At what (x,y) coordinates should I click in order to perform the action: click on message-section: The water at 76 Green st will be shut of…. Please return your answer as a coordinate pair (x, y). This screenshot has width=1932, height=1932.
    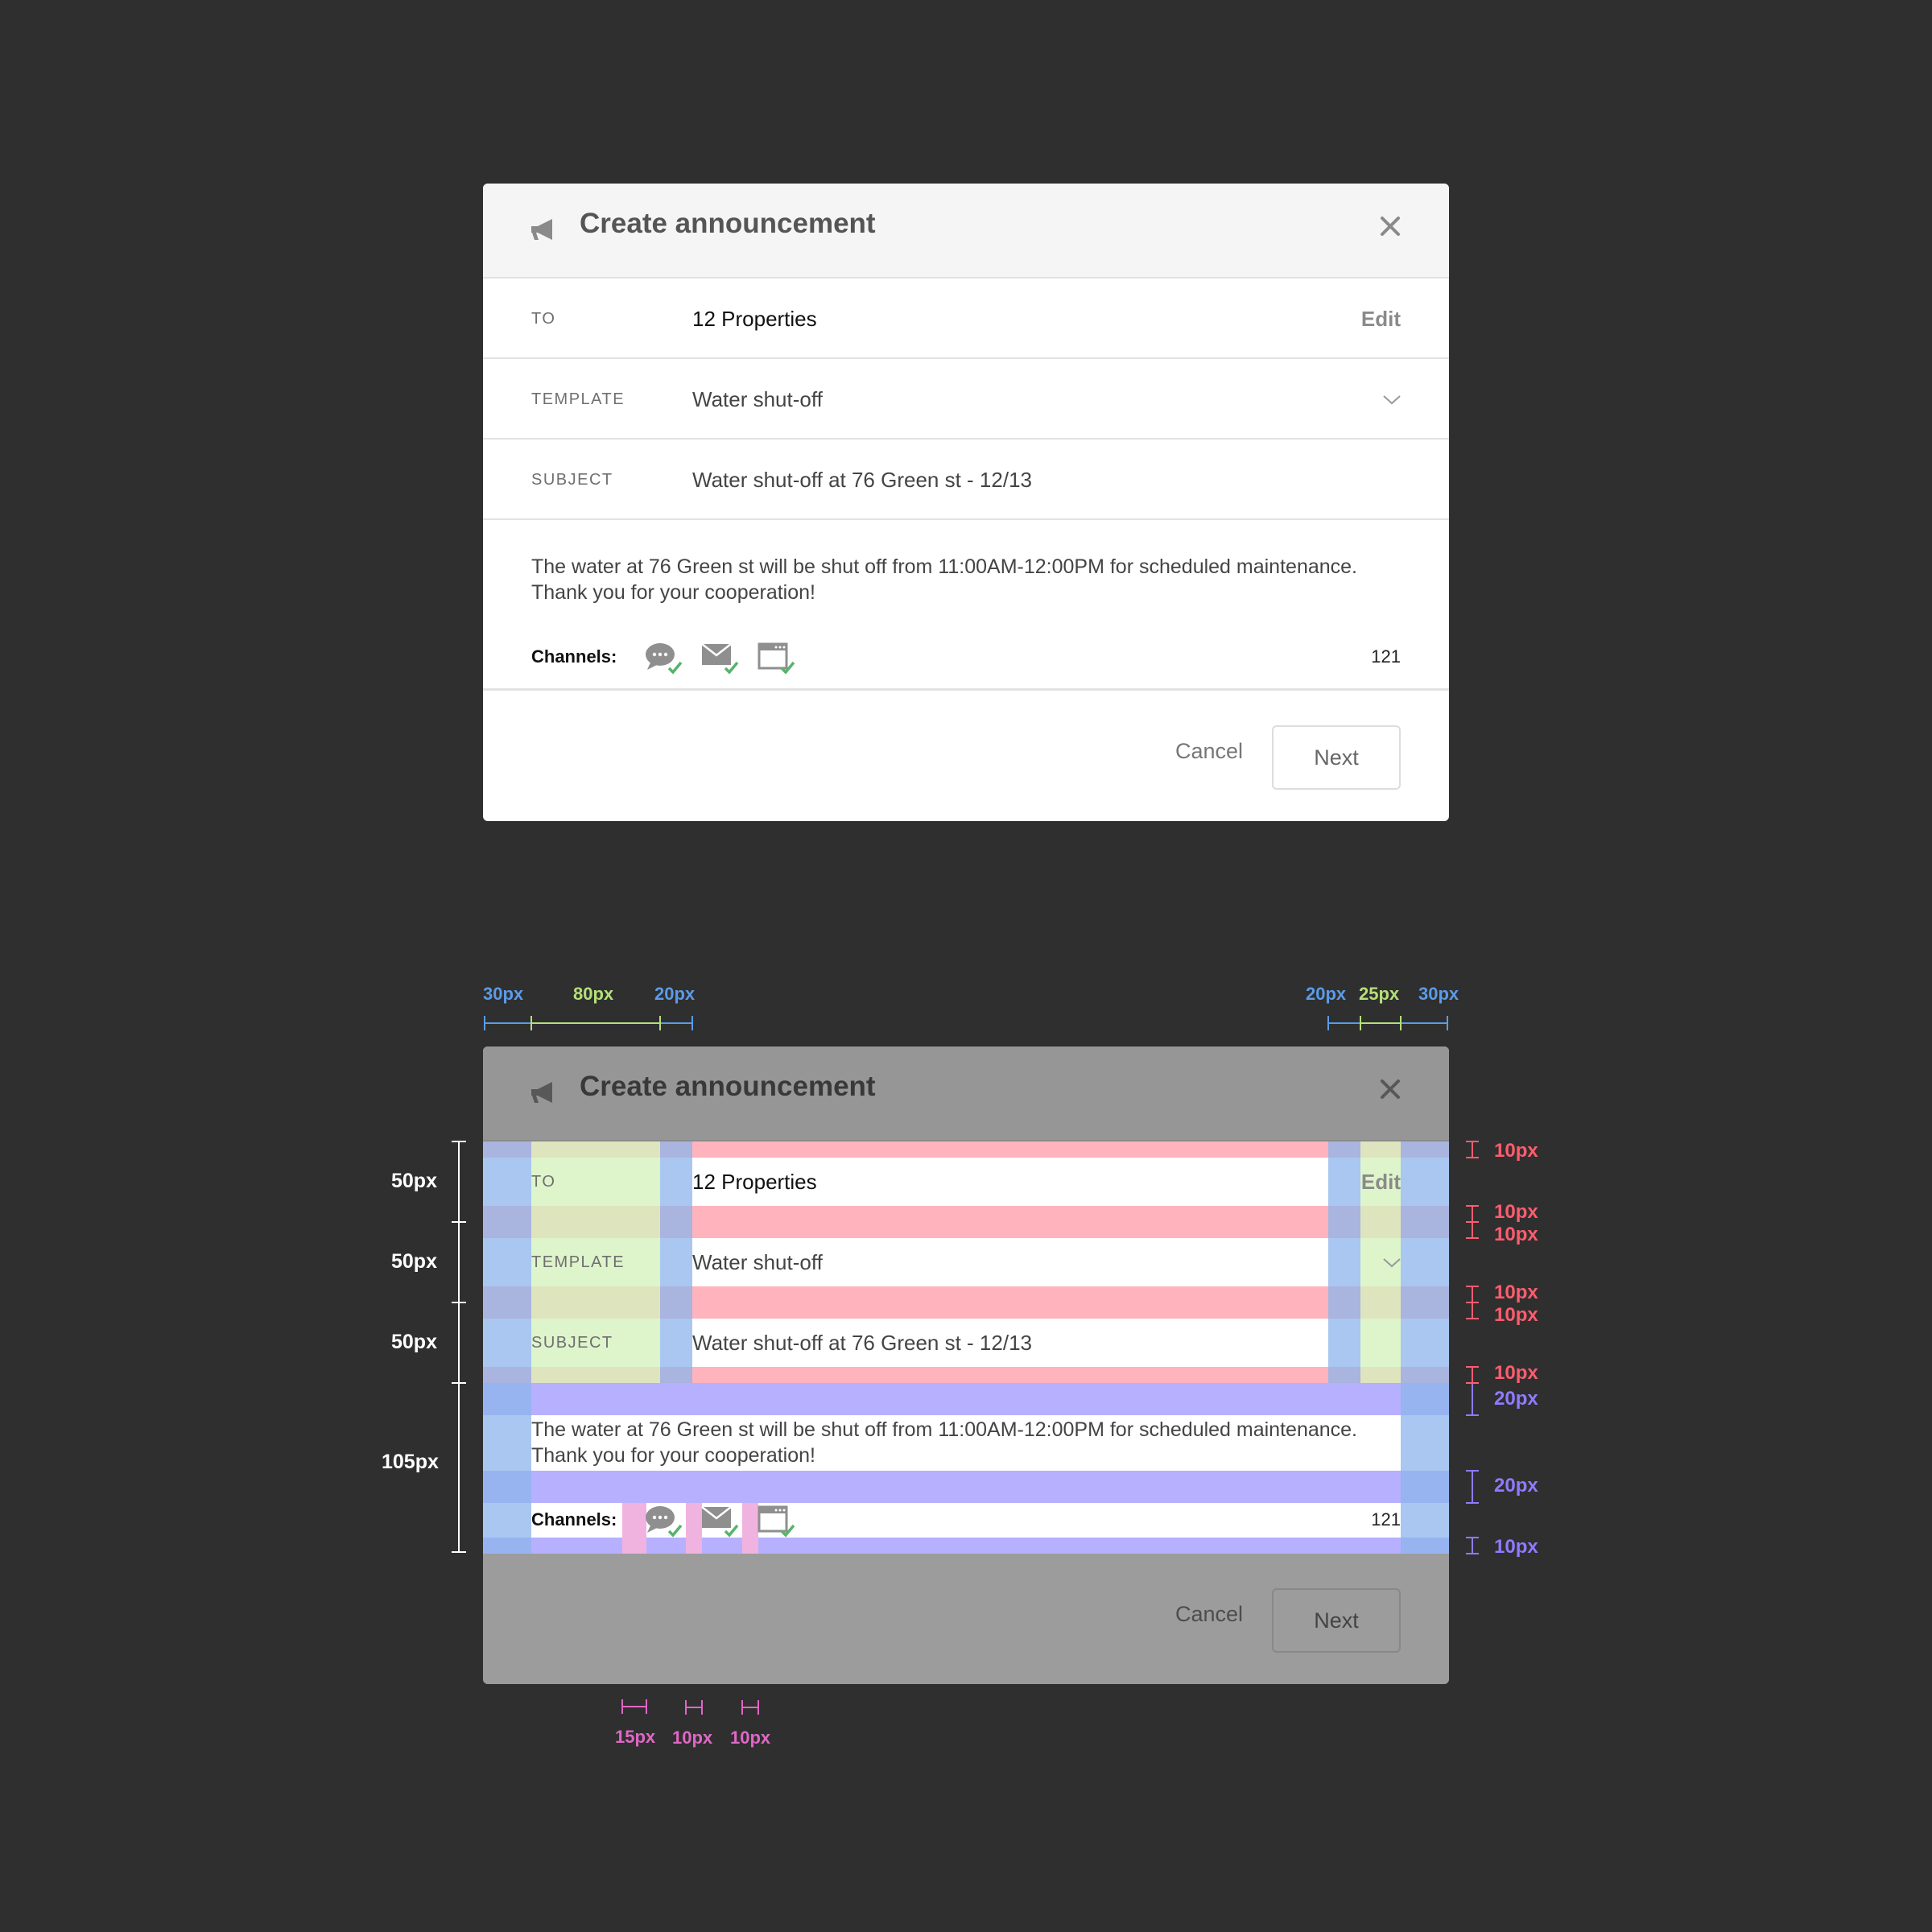
    Looking at the image, I should click on (966, 605).